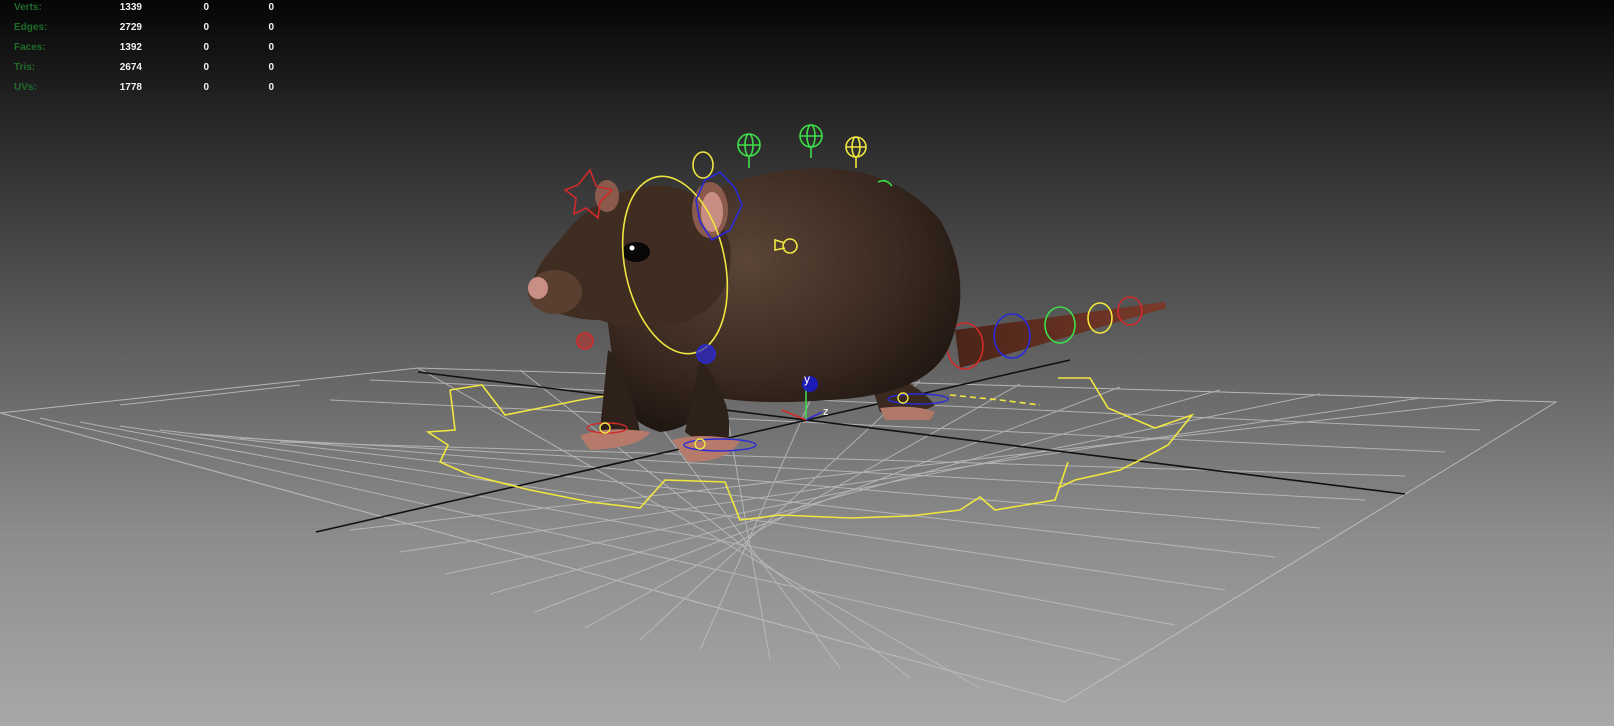  What do you see at coordinates (130, 7) in the screenshot?
I see `hud-value: 1339` at bounding box center [130, 7].